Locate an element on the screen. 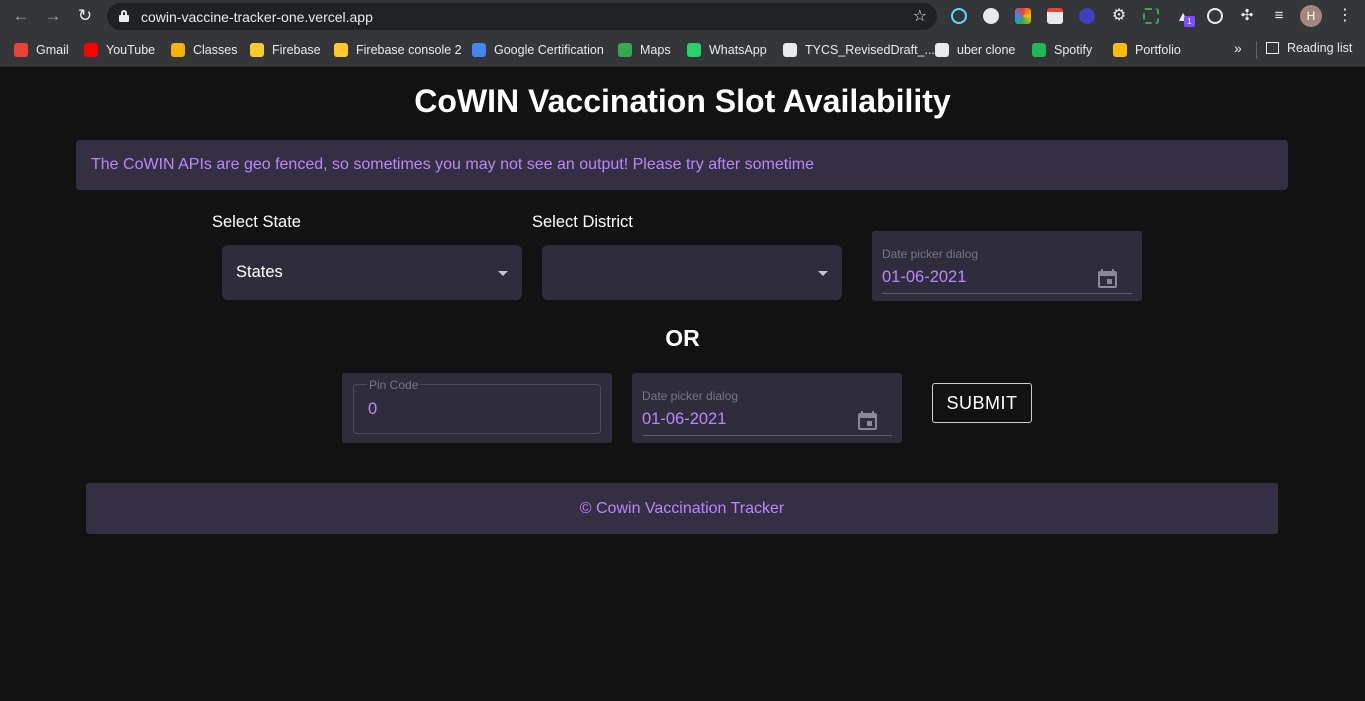 This screenshot has width=1365, height=701. more-bookmarks-button: » is located at coordinates (1238, 48).